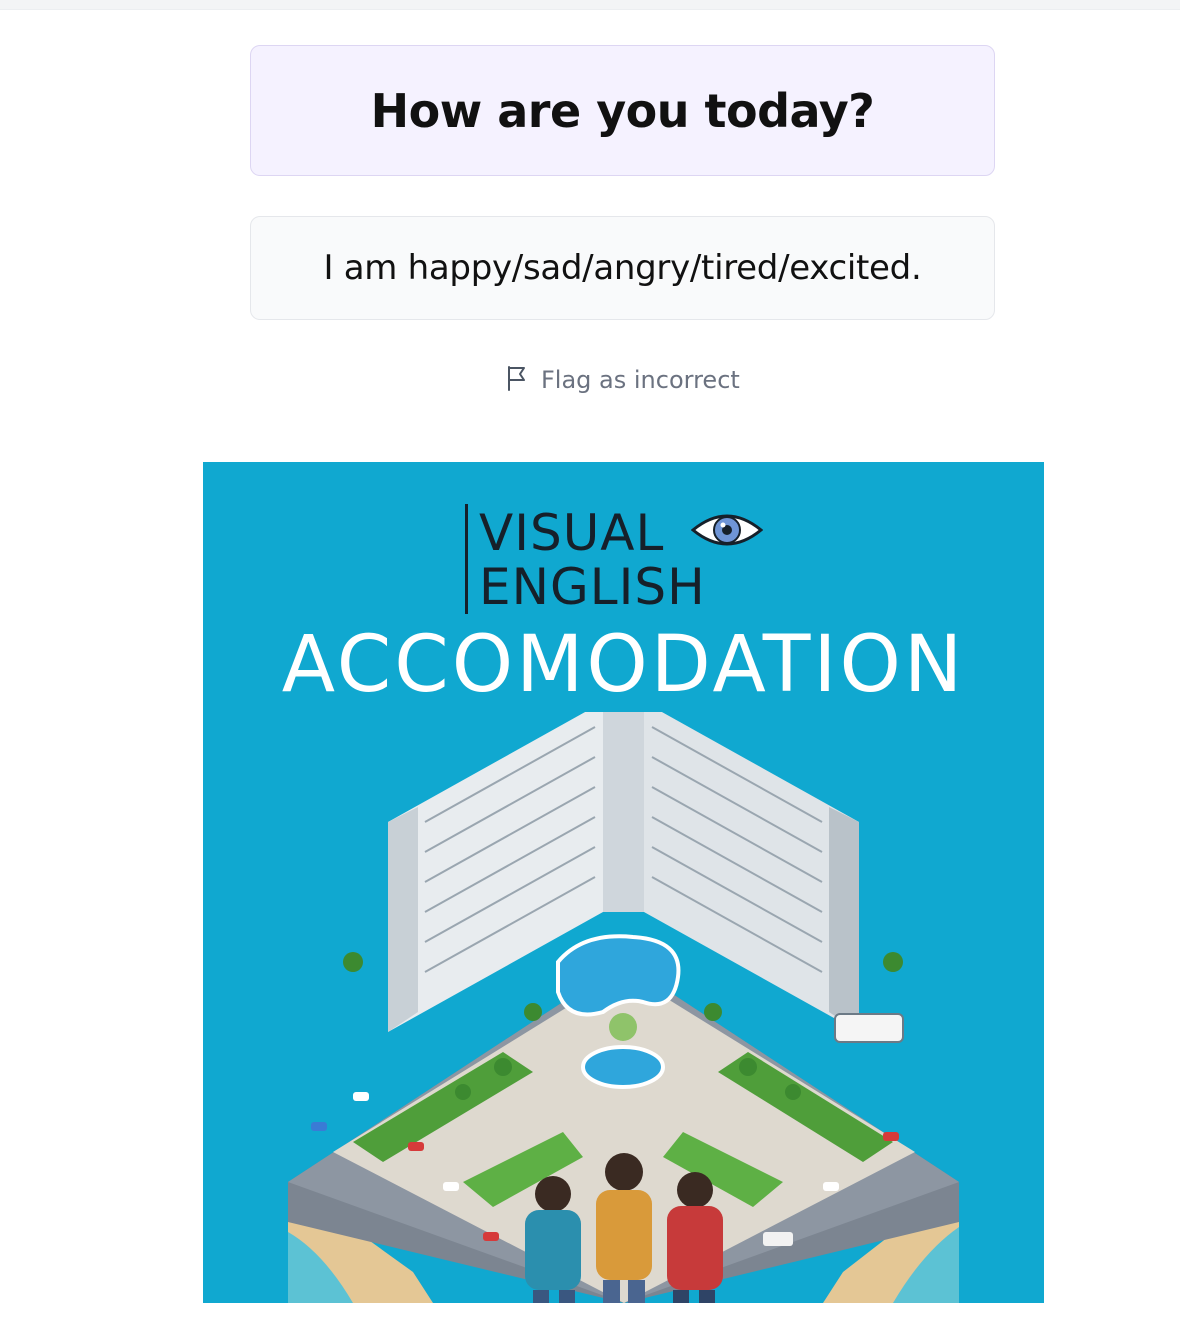 The image size is (1180, 1324). I want to click on question-card: How are you today?, so click(622, 110).